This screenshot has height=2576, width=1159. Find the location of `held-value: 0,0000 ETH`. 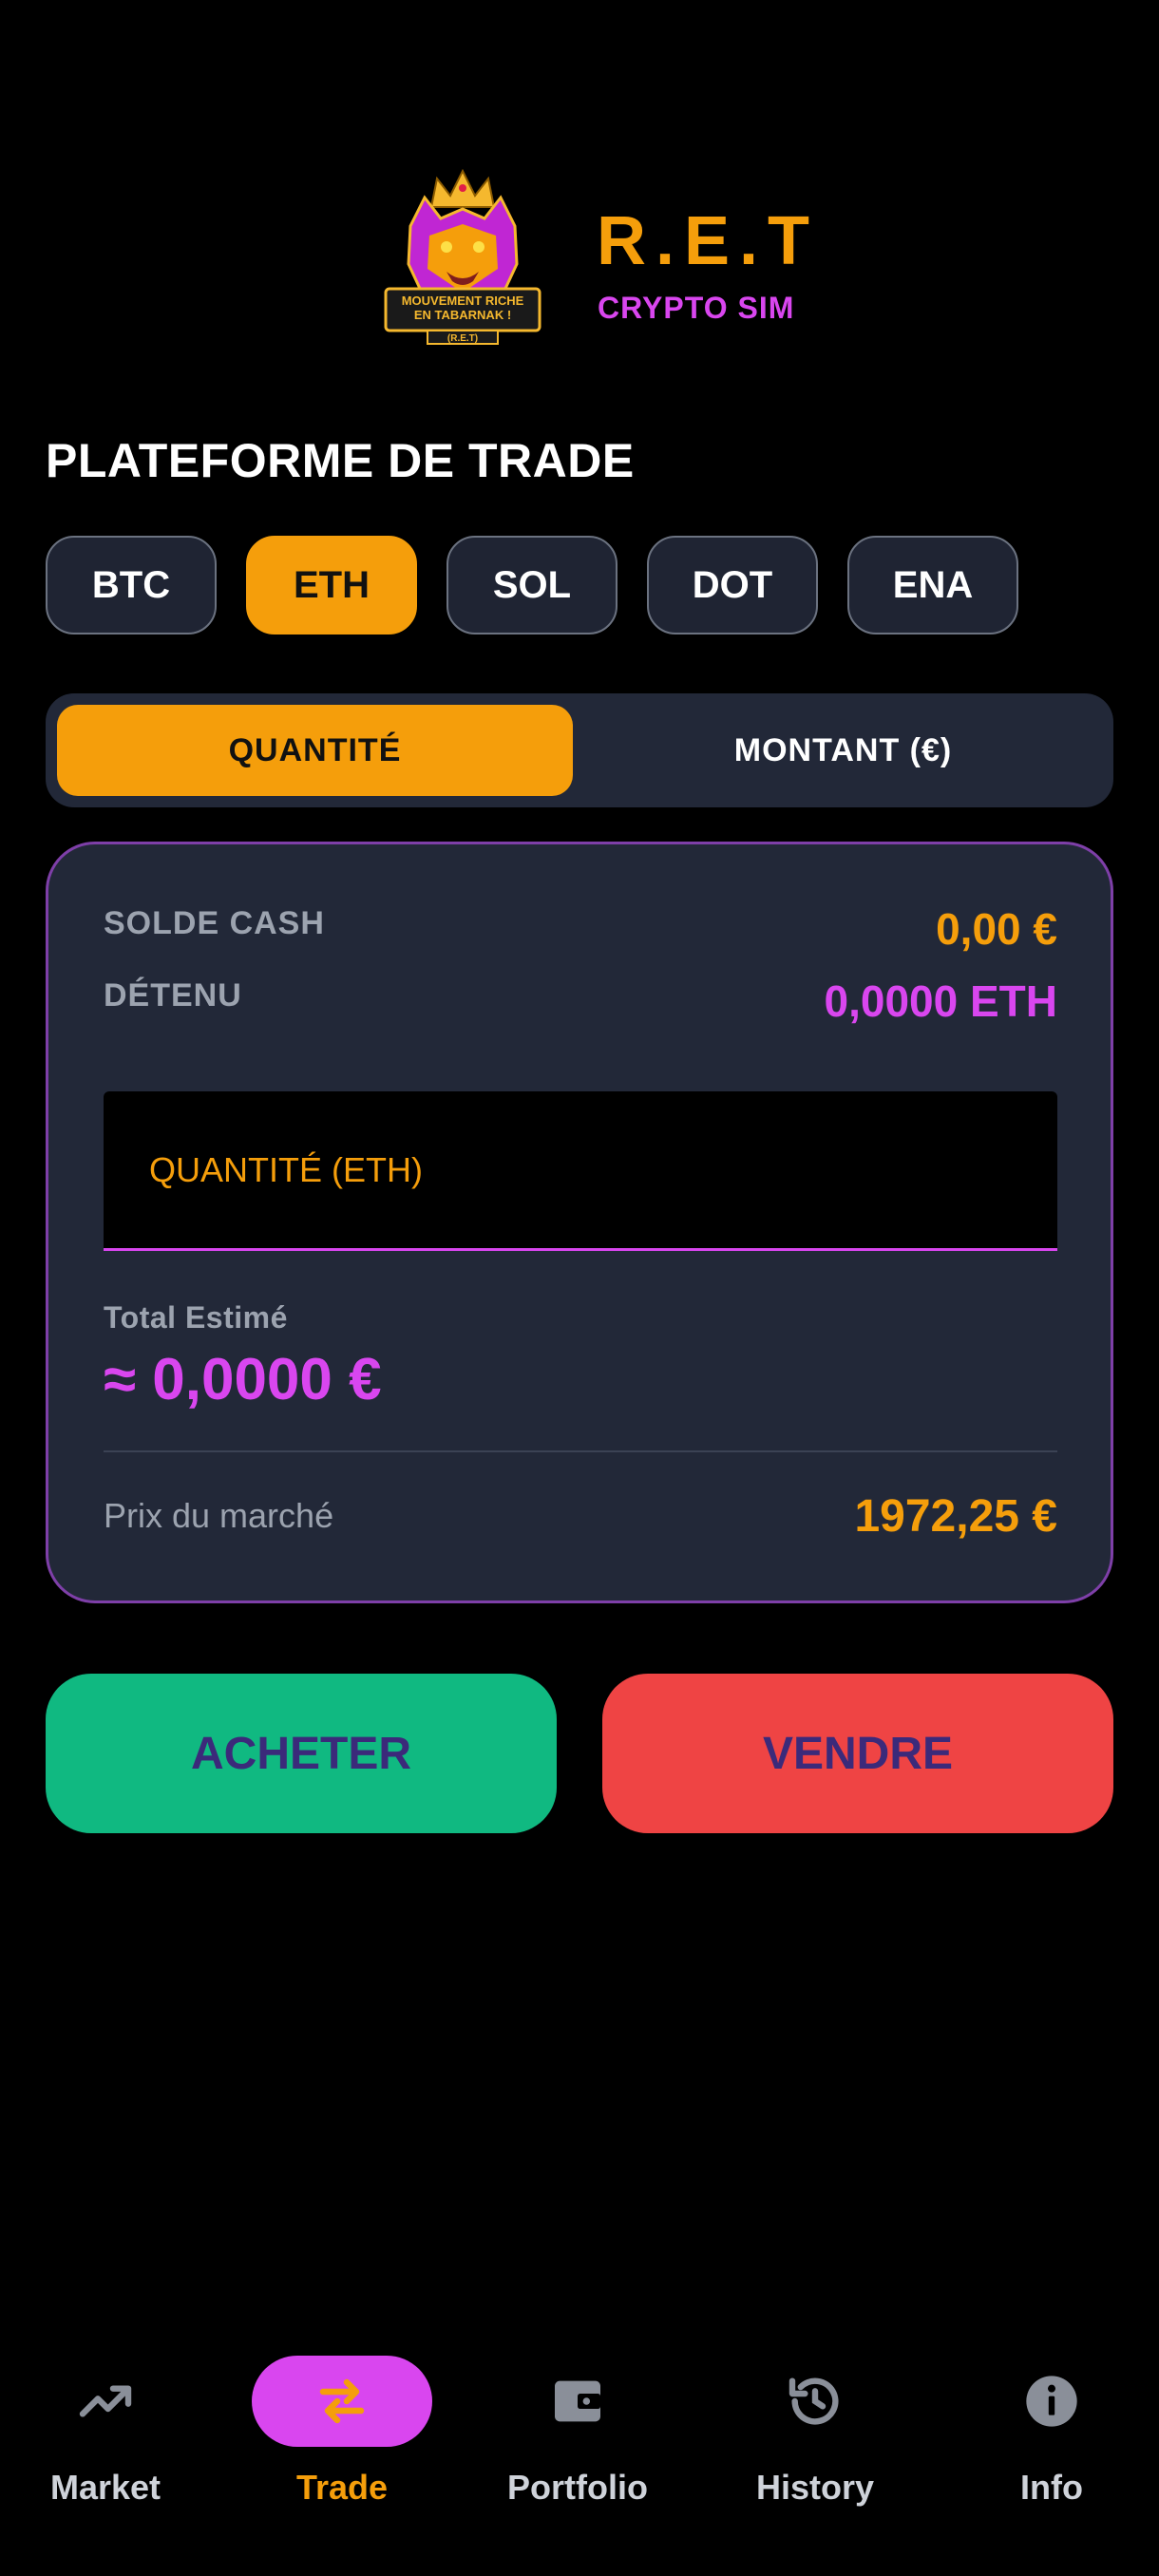

held-value: 0,0000 ETH is located at coordinates (940, 1001).